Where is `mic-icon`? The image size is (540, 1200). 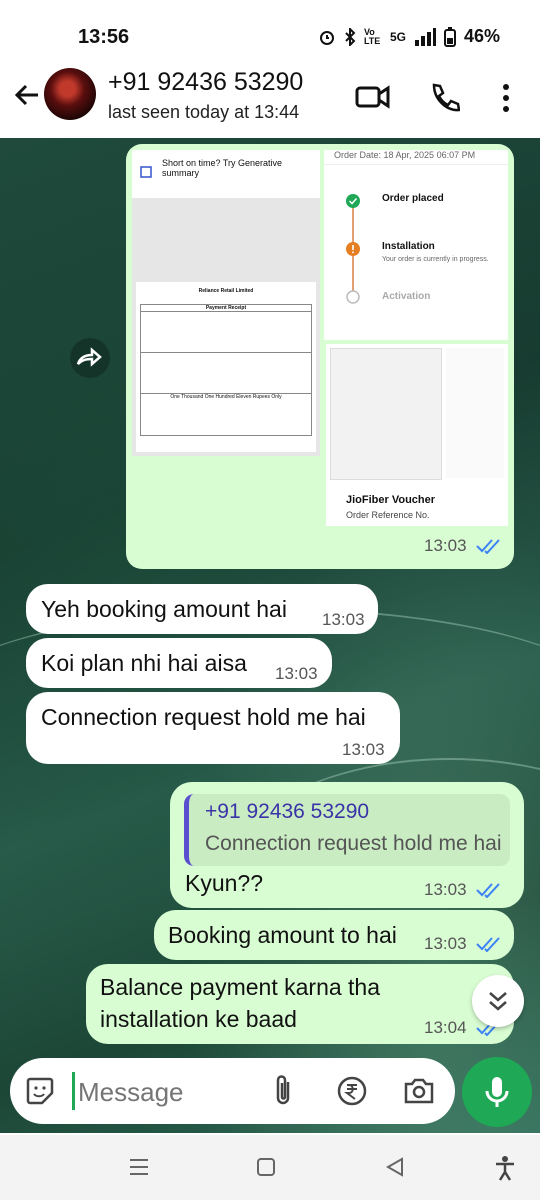
mic-icon is located at coordinates (497, 1092).